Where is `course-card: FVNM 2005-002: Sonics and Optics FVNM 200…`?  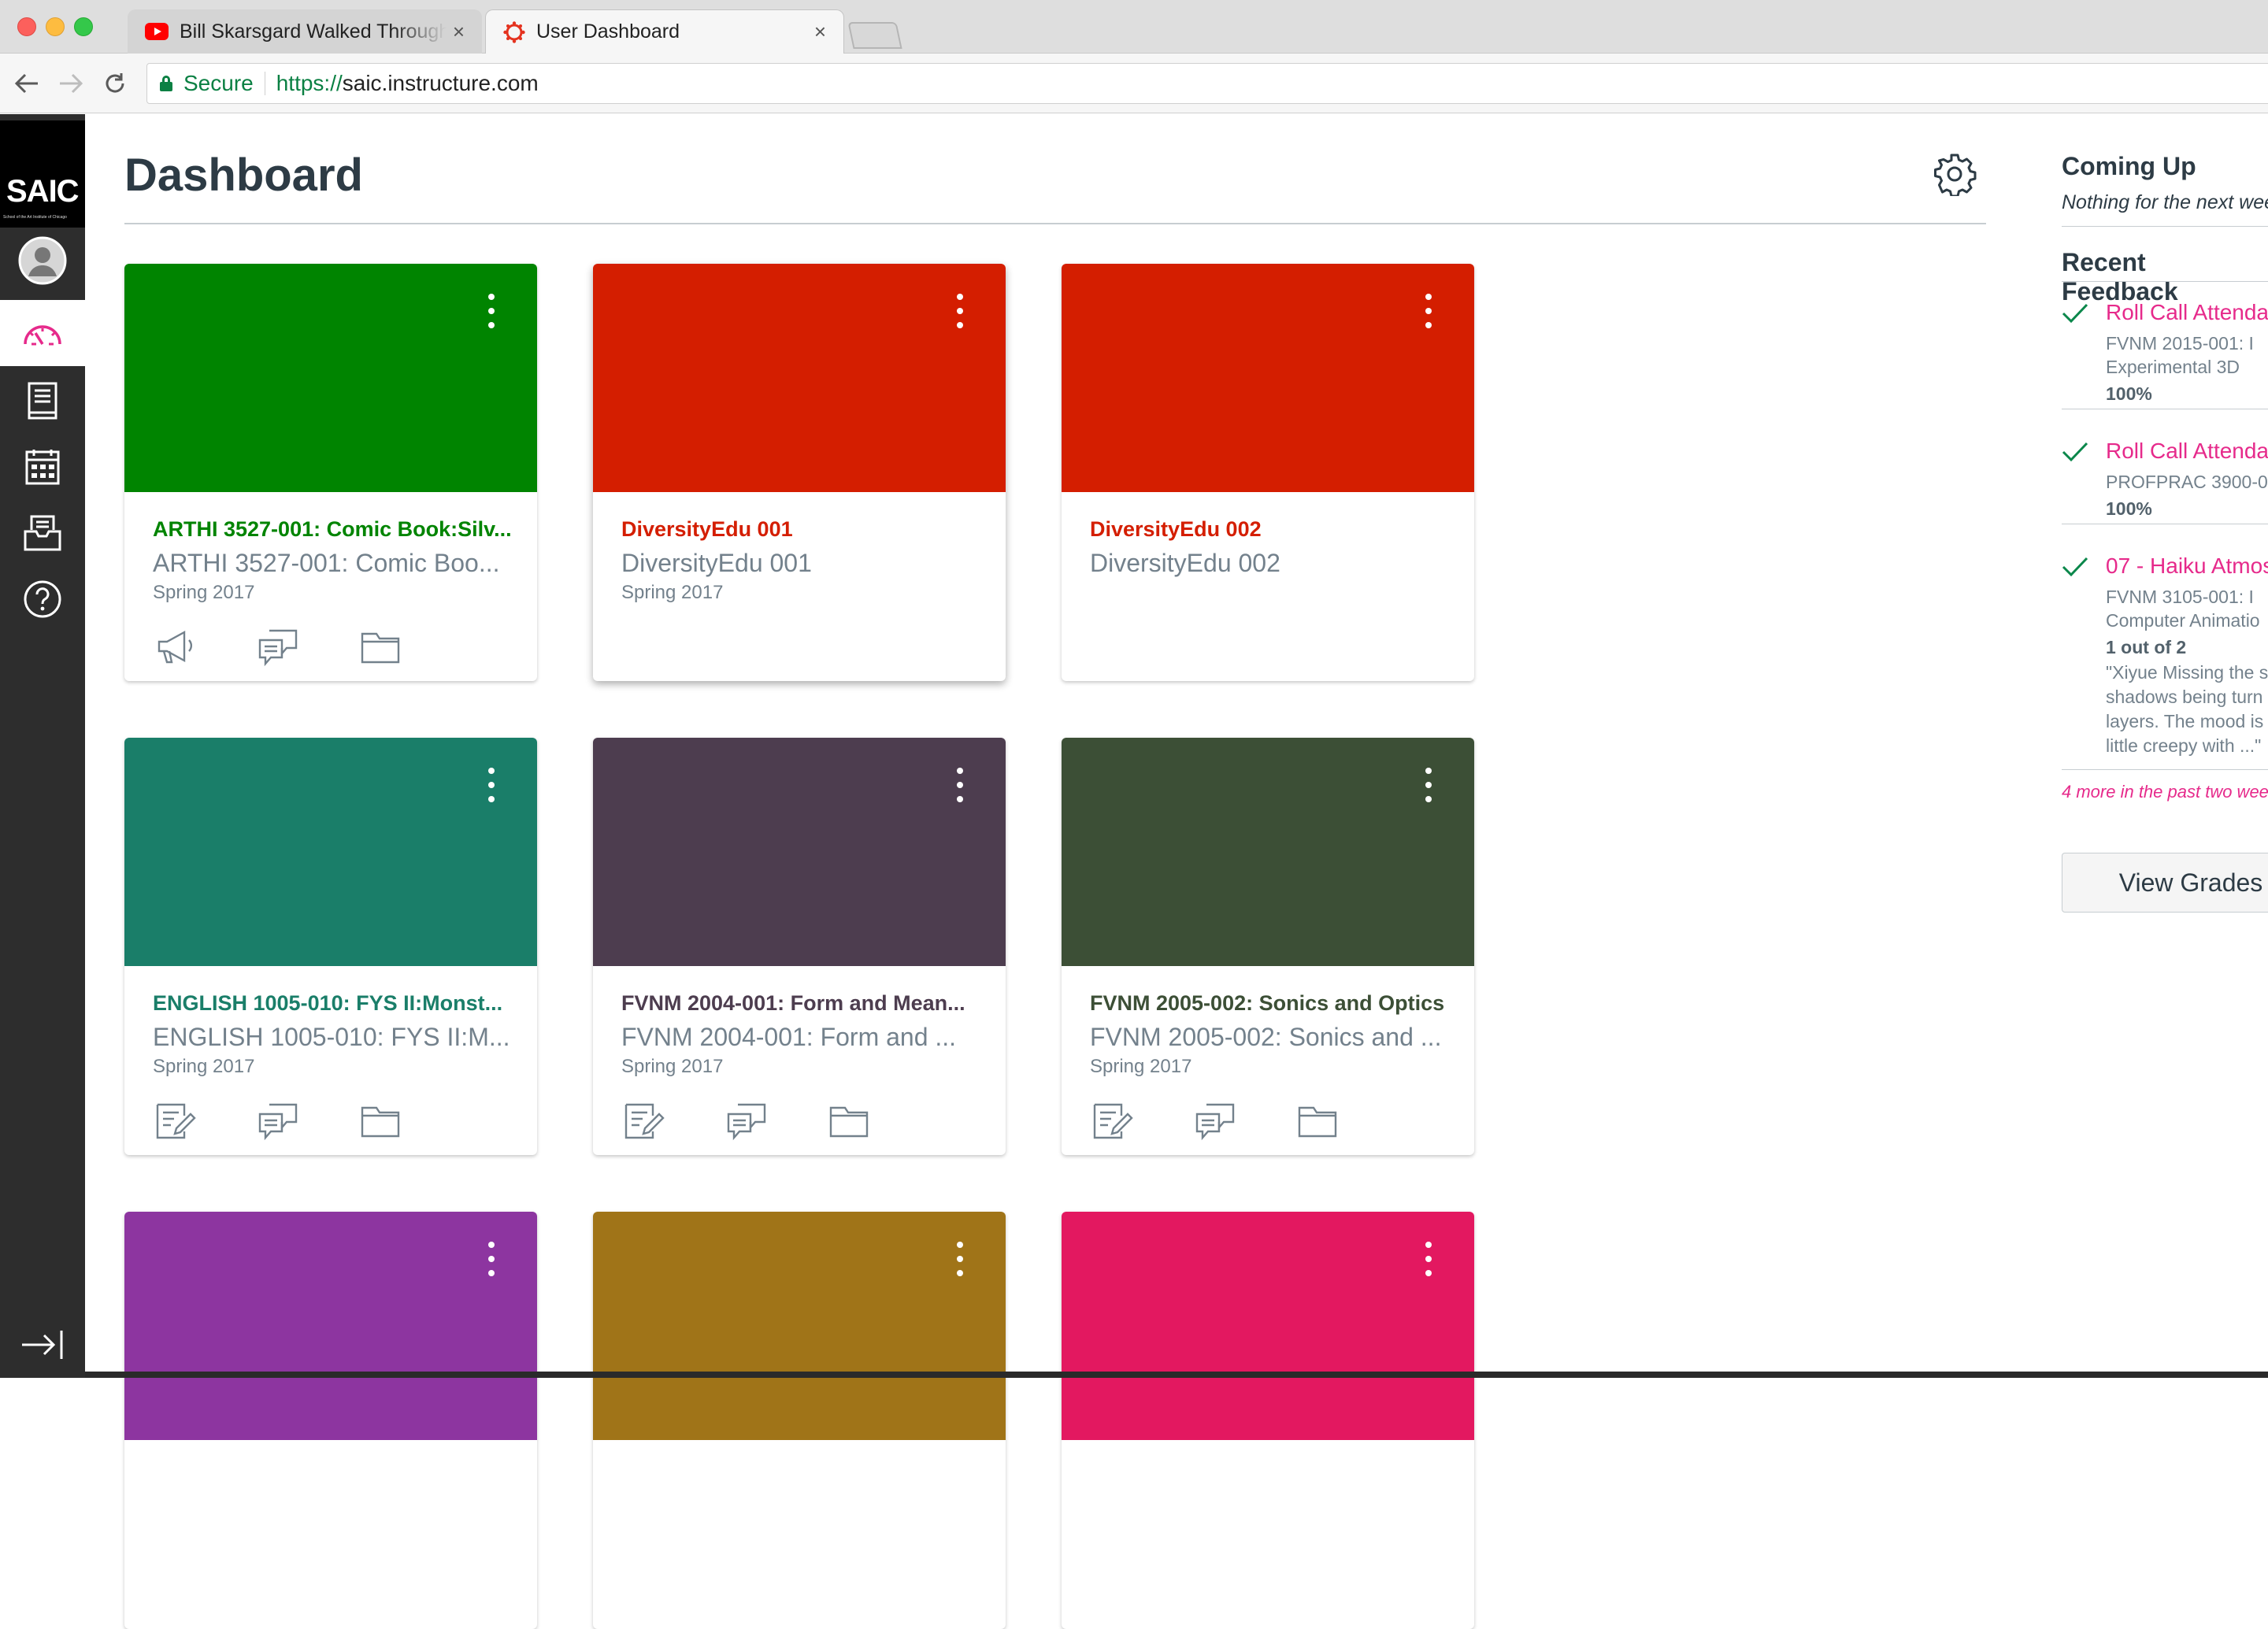 course-card: FVNM 2005-002: Sonics and Optics FVNM 200… is located at coordinates (1268, 946).